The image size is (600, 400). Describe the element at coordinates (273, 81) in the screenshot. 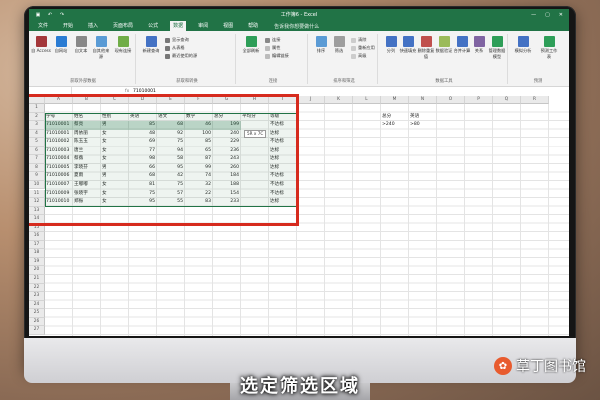

I see `group-label: 连接` at that location.